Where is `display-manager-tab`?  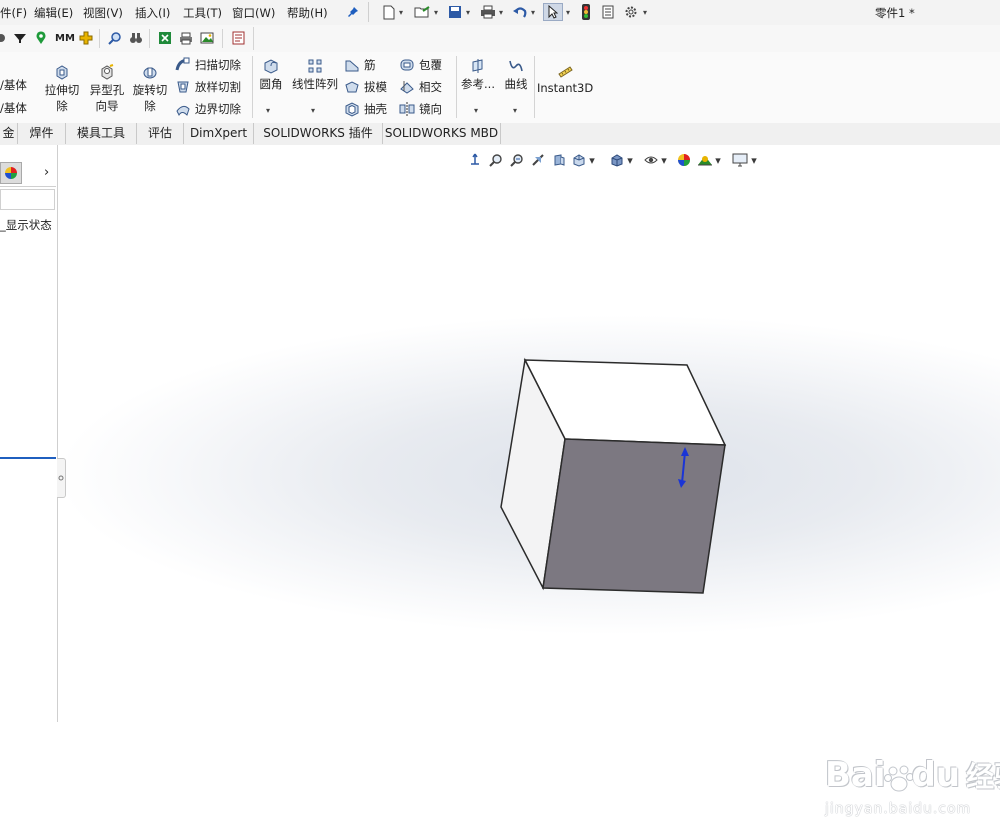 display-manager-tab is located at coordinates (11, 173).